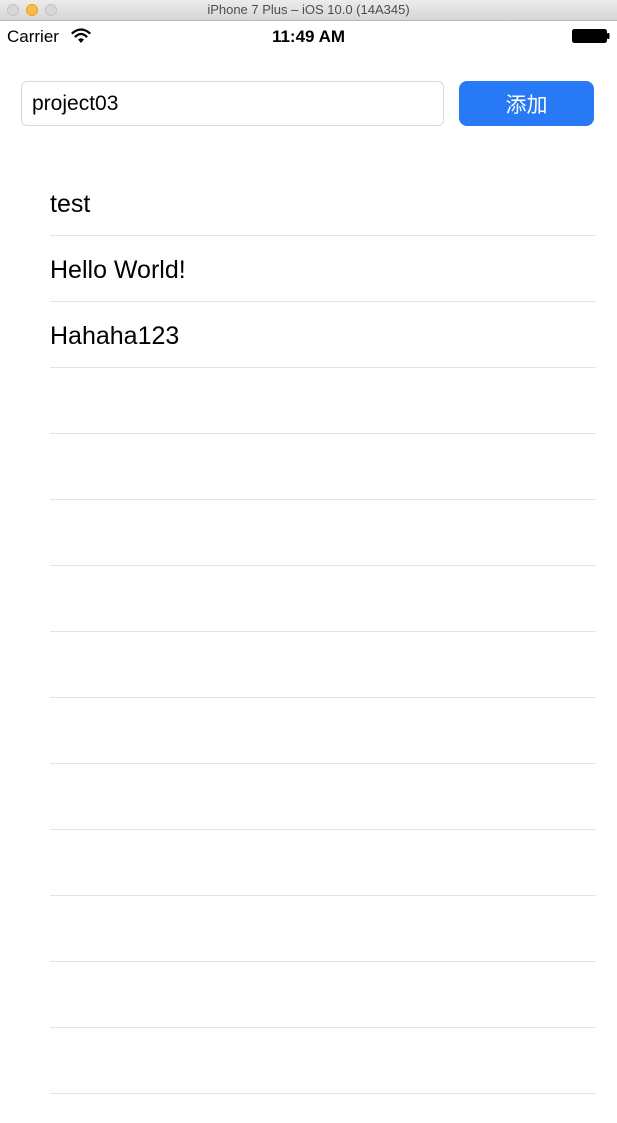 The image size is (617, 1123). What do you see at coordinates (70, 204) in the screenshot?
I see `table-row-label: test` at bounding box center [70, 204].